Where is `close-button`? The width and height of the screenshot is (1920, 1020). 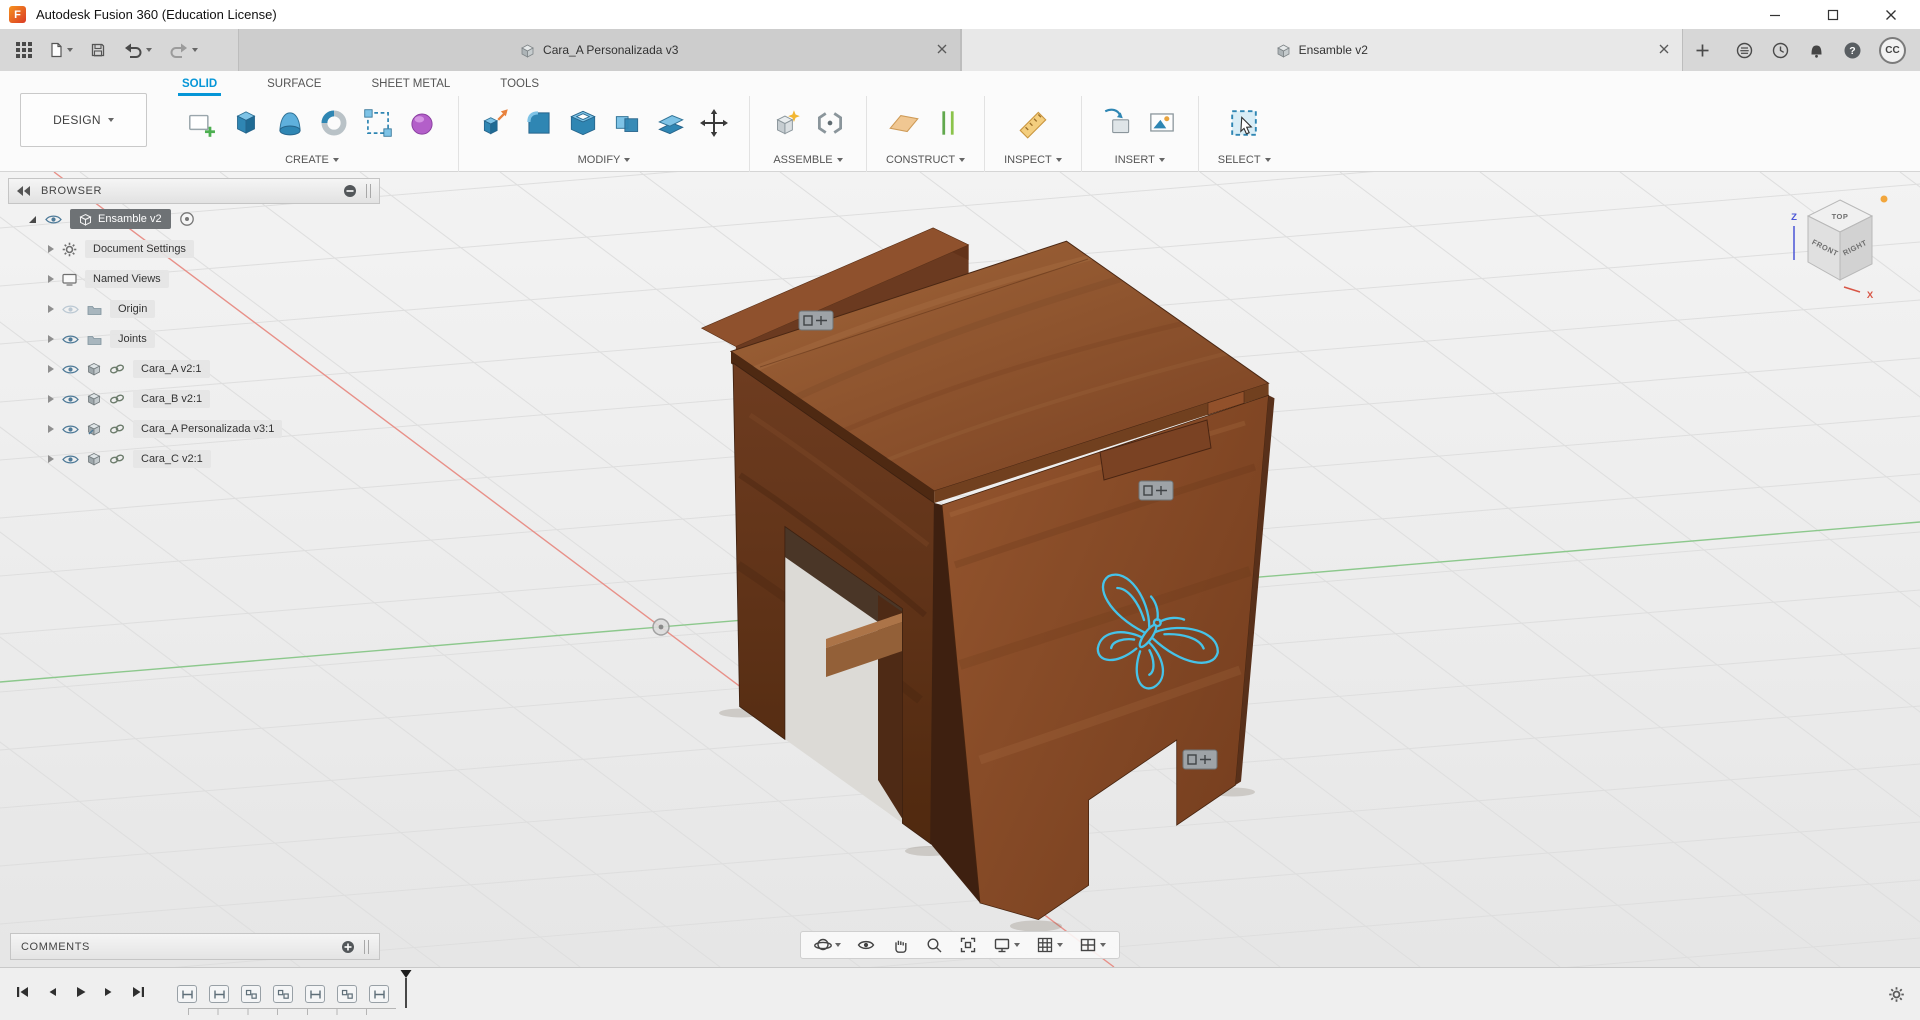
close-button is located at coordinates (1891, 14).